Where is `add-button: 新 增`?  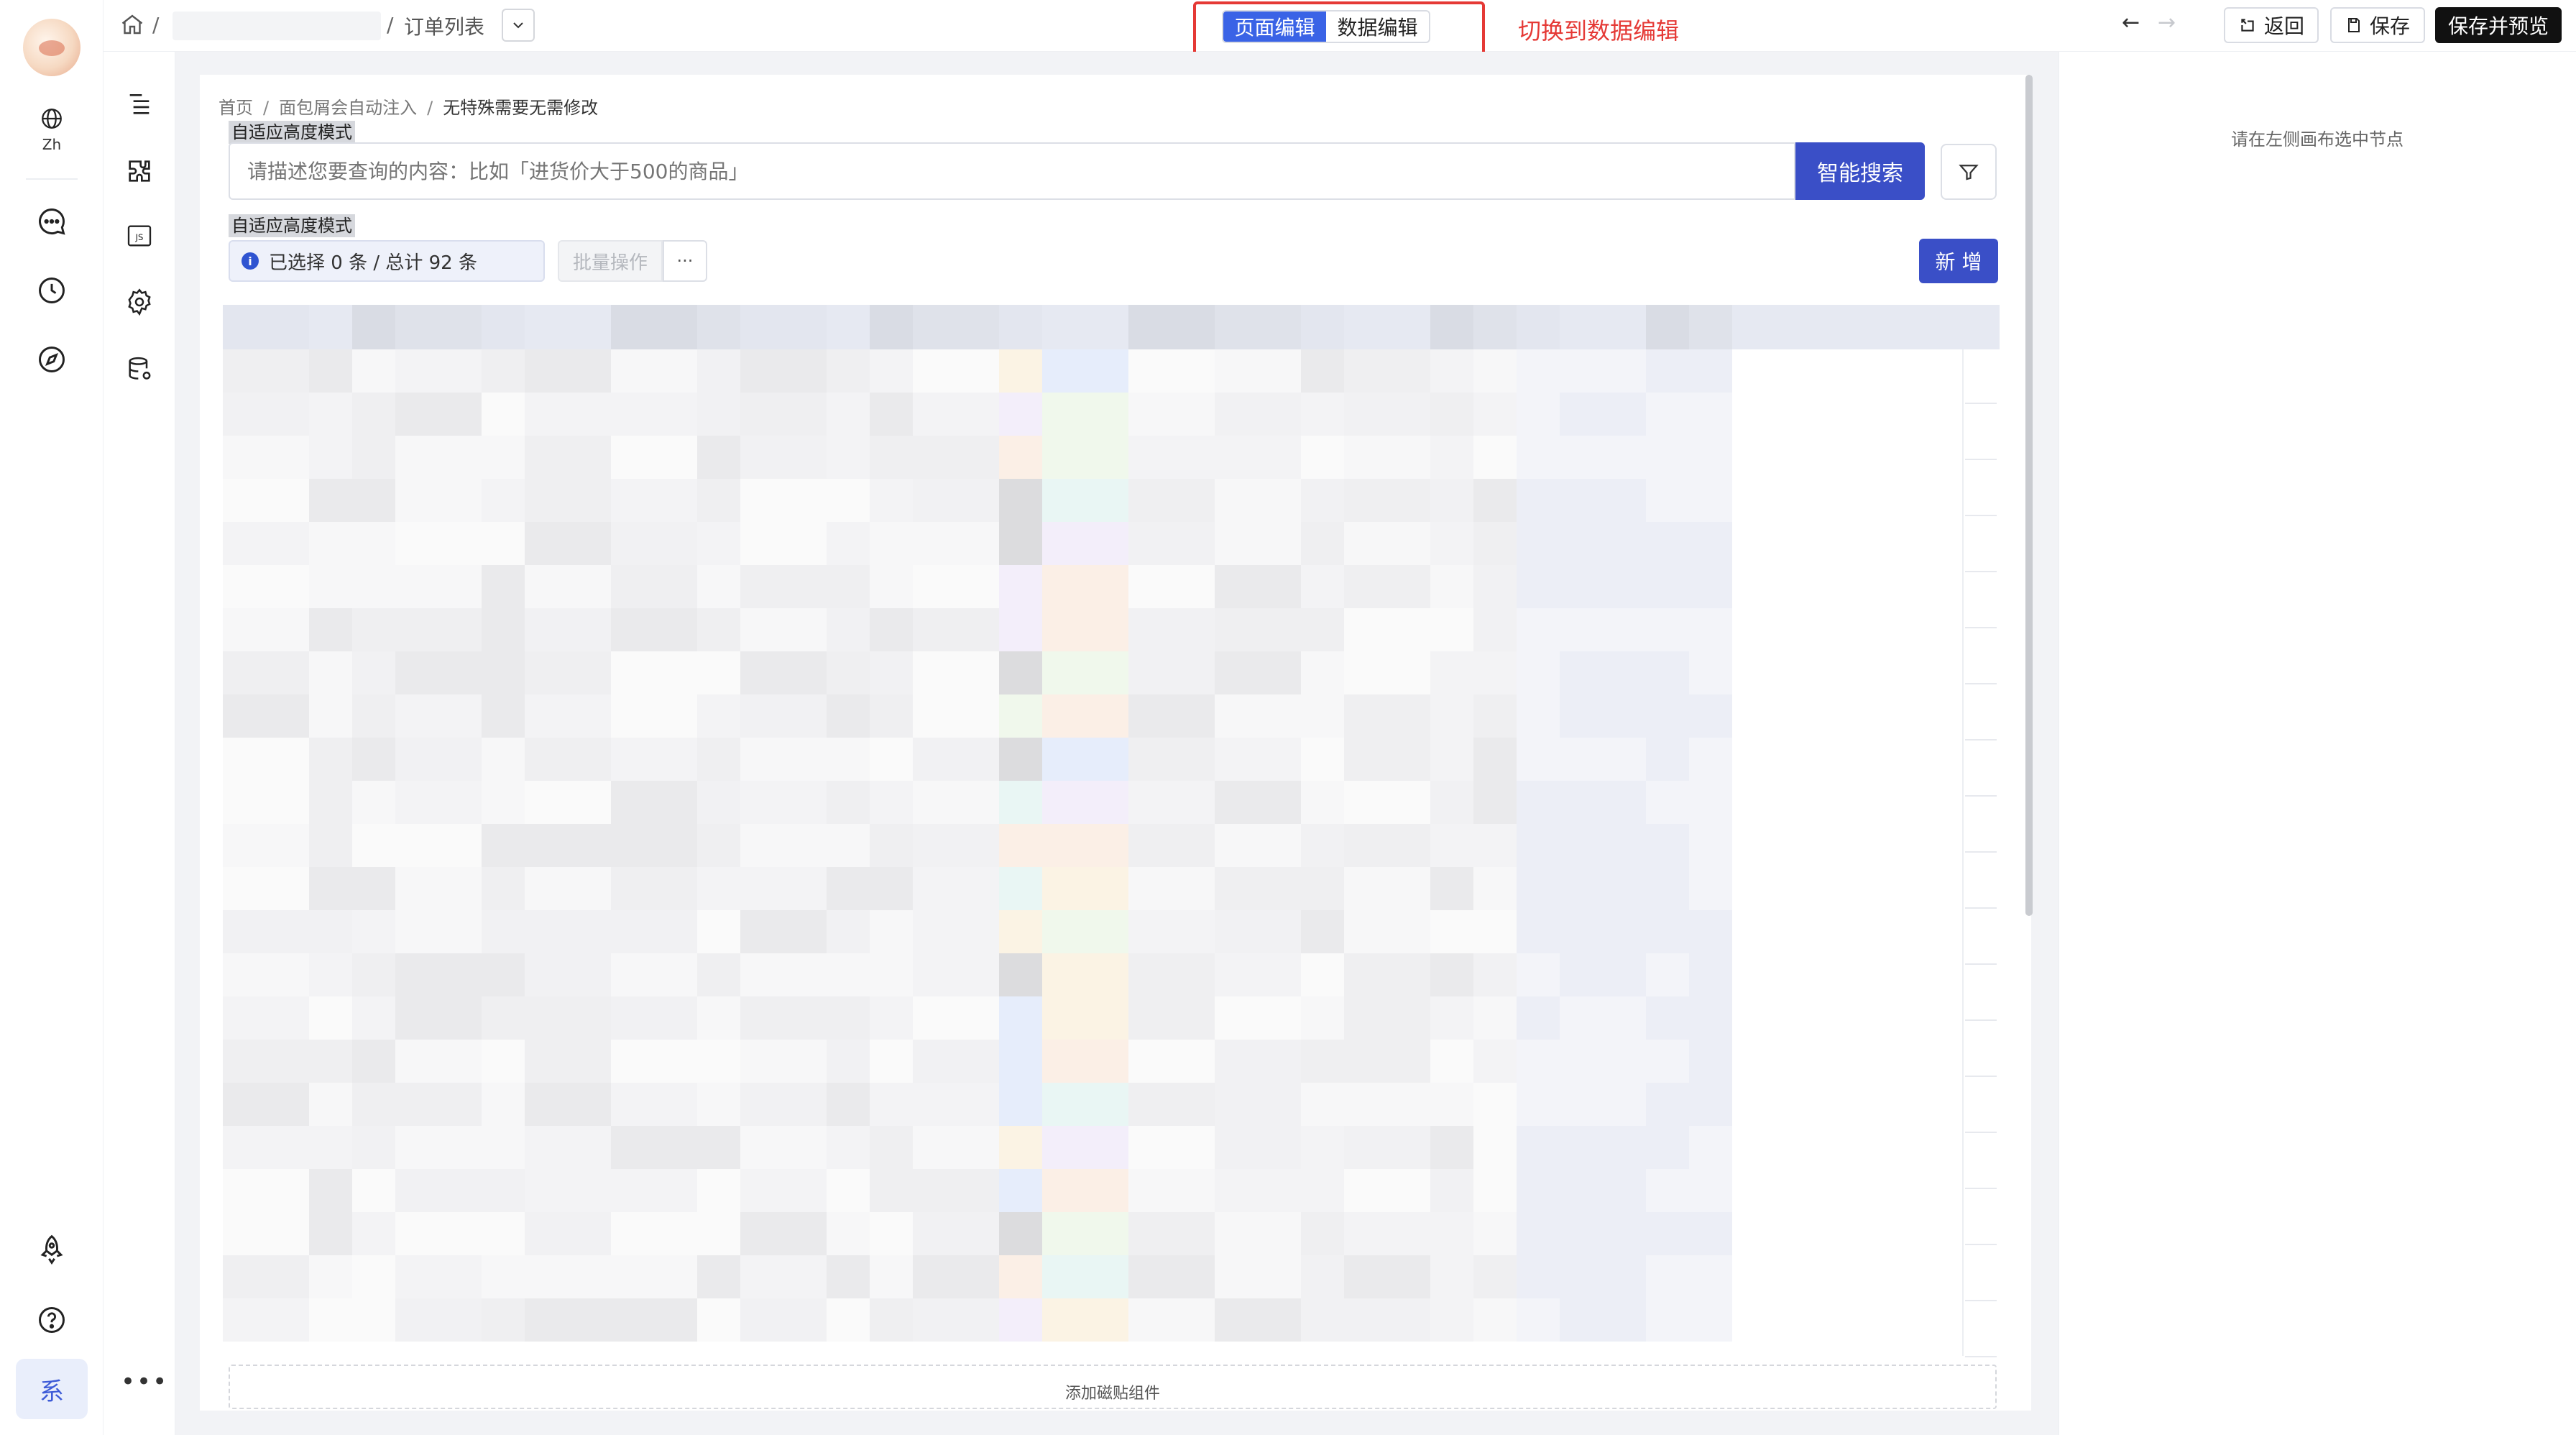
add-button: 新 增 is located at coordinates (1958, 261).